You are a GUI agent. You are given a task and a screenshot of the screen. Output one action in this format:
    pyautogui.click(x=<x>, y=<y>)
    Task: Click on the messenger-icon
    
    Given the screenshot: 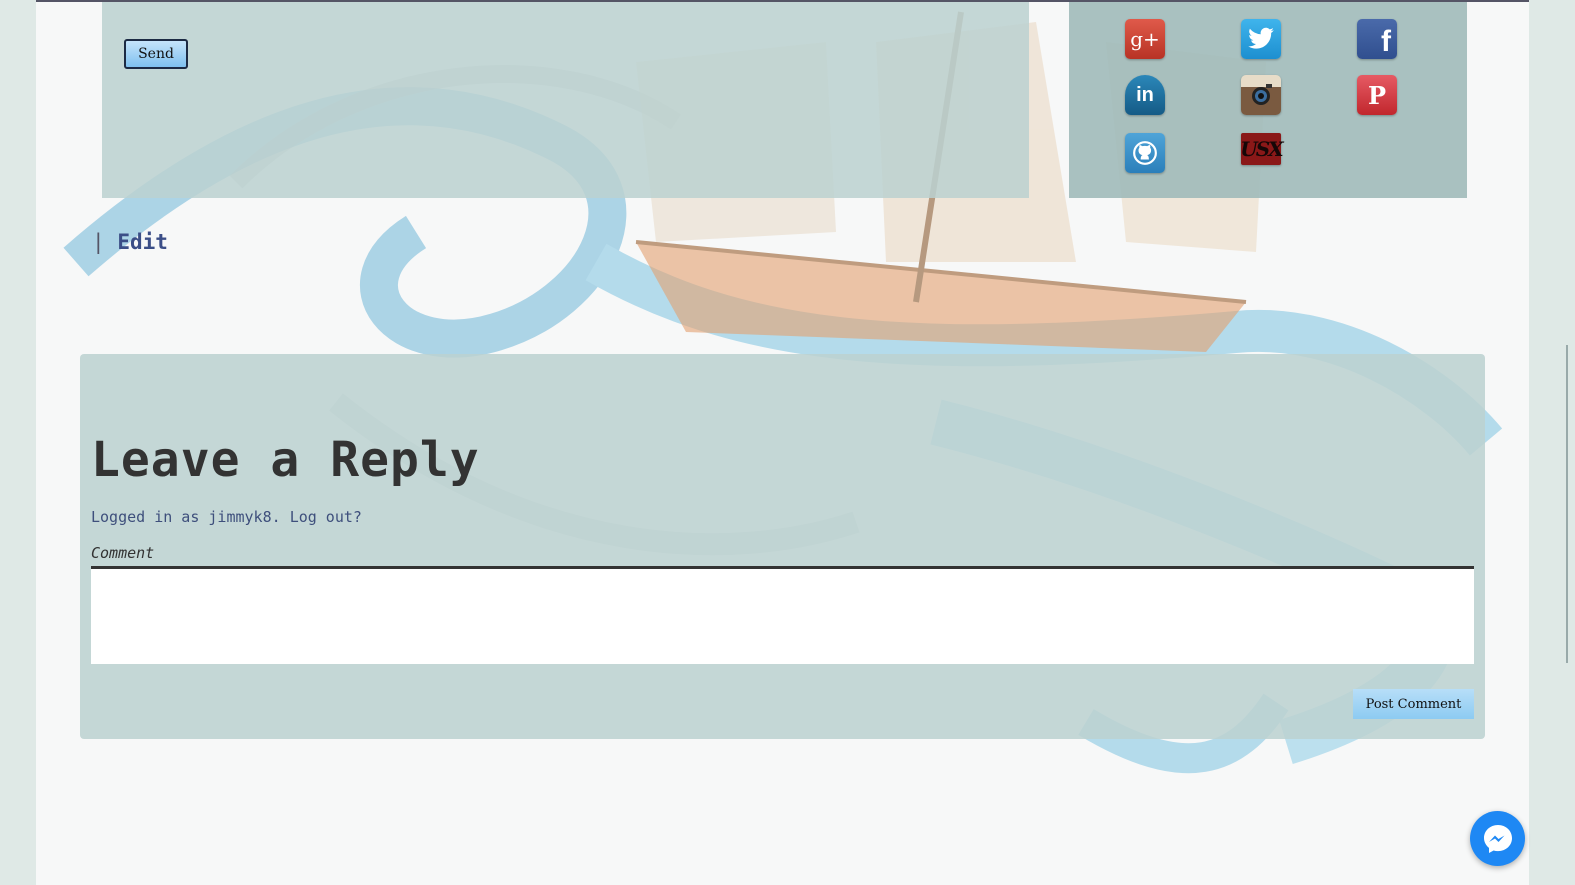 What is the action you would take?
    pyautogui.click(x=1497, y=838)
    